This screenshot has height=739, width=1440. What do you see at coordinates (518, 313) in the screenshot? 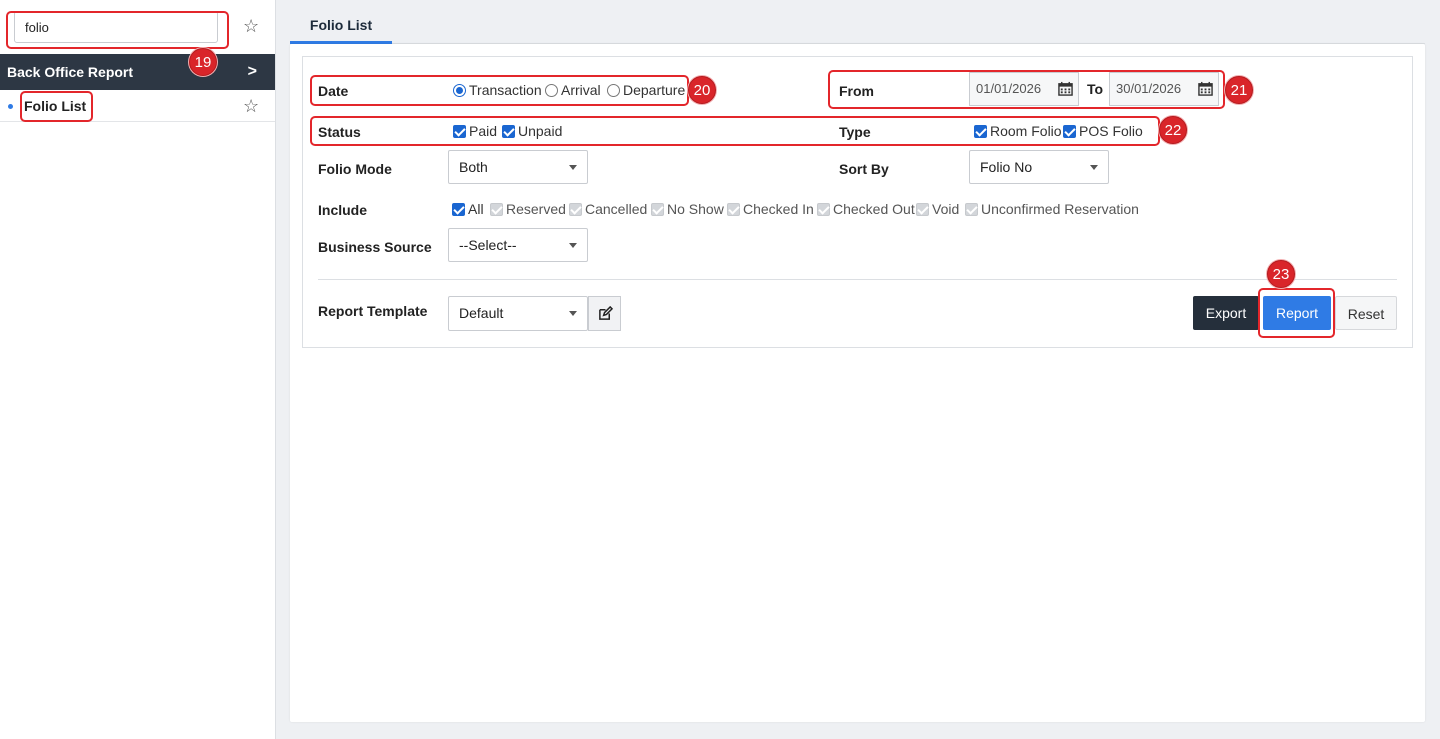
I see `report-template-select: Default` at bounding box center [518, 313].